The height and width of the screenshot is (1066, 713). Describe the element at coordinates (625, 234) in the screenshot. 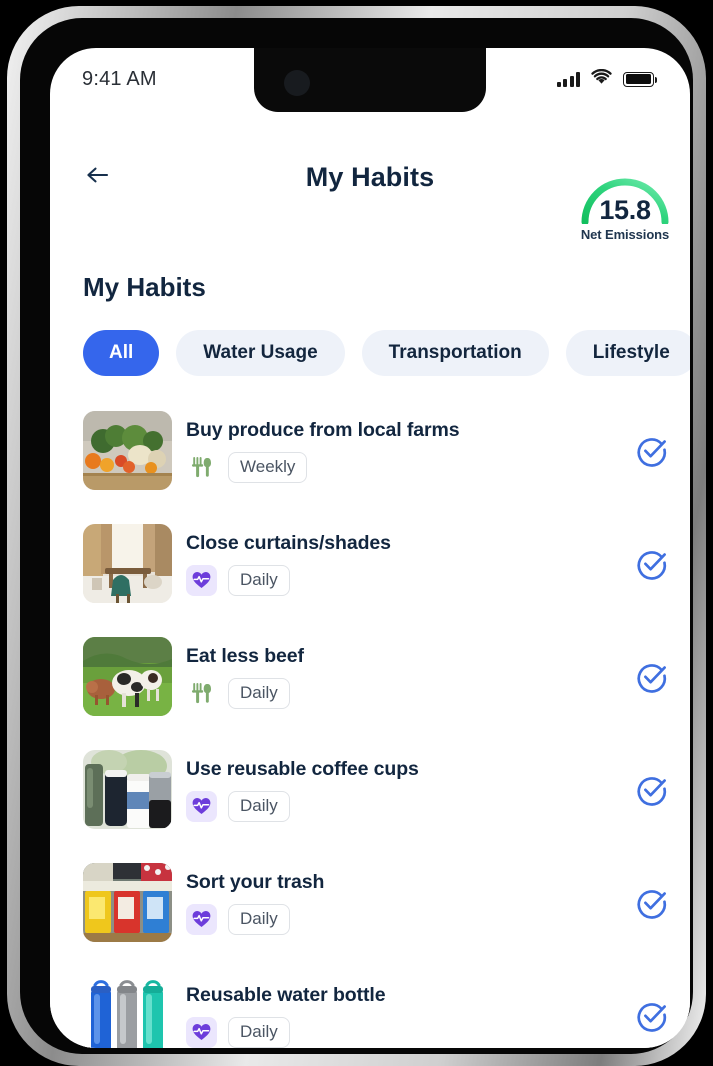

I see `gauge-label: Net Emissions` at that location.